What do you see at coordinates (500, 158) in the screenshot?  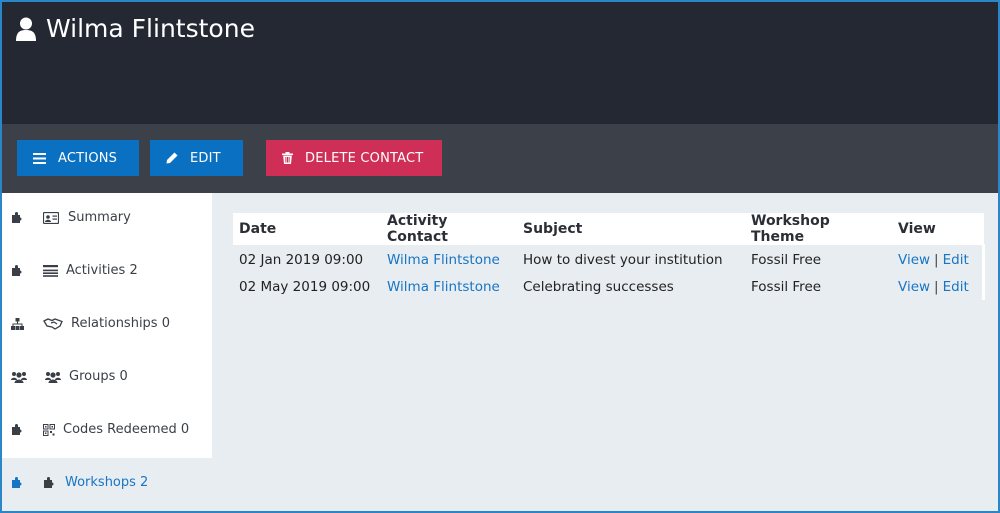 I see `action-toolbar: ACTIONS EDIT DELETE CONTACT` at bounding box center [500, 158].